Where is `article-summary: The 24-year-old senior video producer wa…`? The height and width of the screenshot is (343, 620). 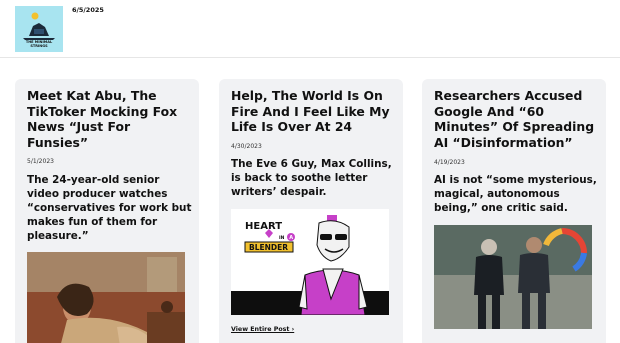 article-summary: The 24-year-old senior video producer wa… is located at coordinates (109, 208).